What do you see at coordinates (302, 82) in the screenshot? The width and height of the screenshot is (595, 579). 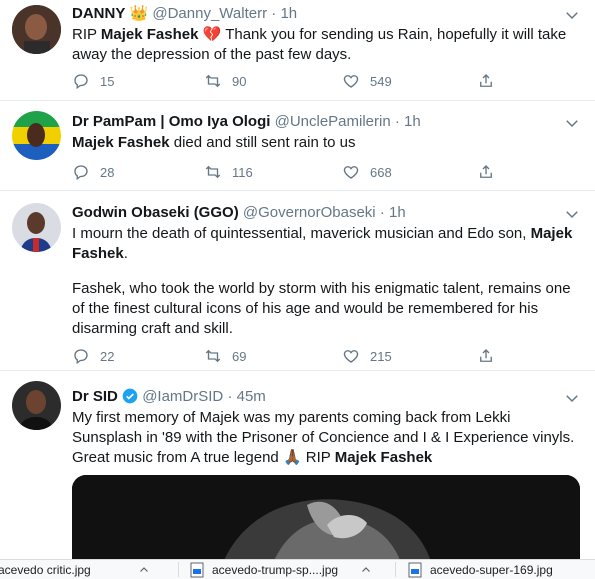 I see `tweet-actions: 15 90 549` at bounding box center [302, 82].